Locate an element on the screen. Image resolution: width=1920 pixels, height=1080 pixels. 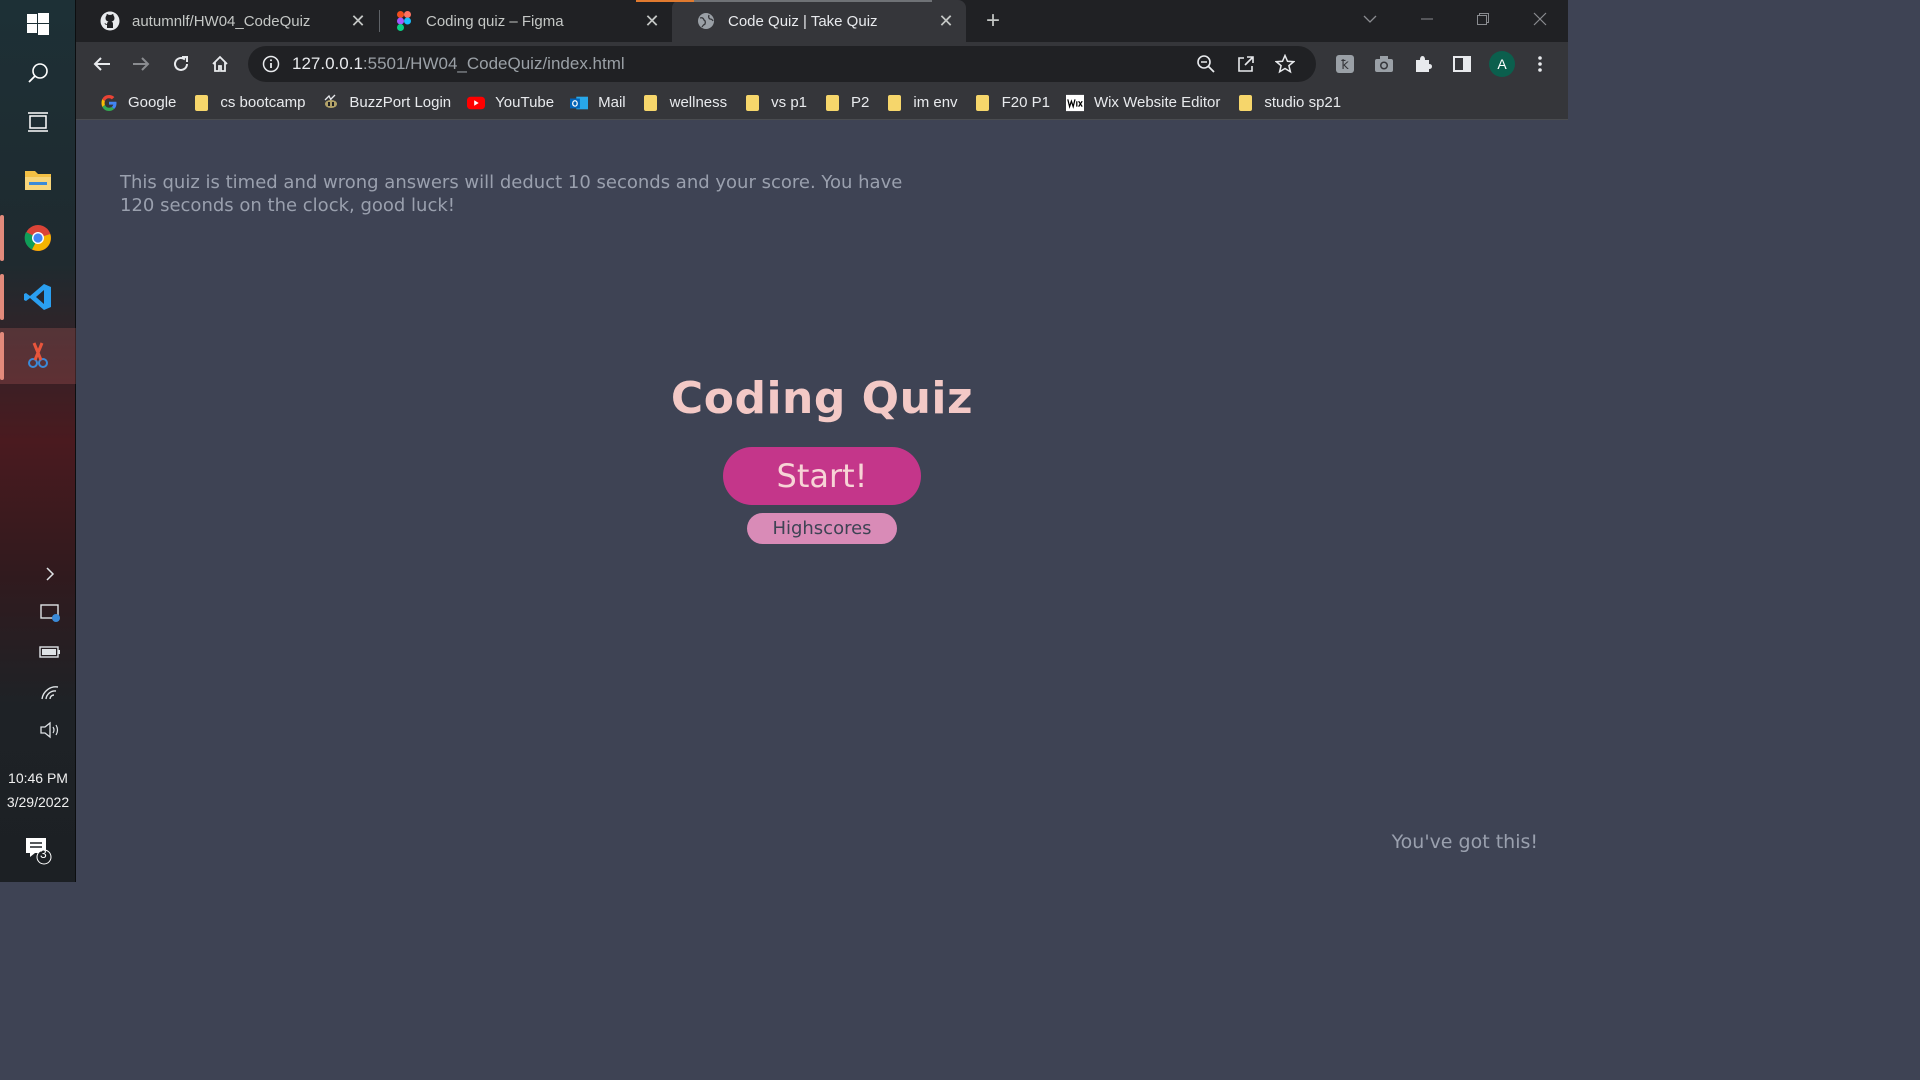
buzzport-icon is located at coordinates (330, 103).